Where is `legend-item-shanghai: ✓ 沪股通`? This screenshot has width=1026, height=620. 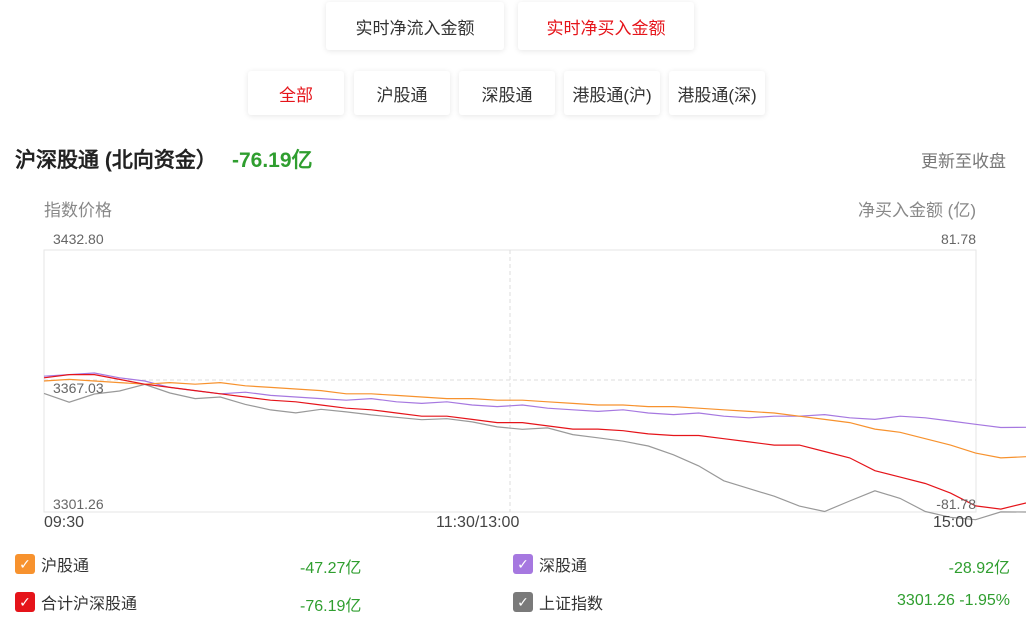 legend-item-shanghai: ✓ 沪股通 is located at coordinates (52, 564).